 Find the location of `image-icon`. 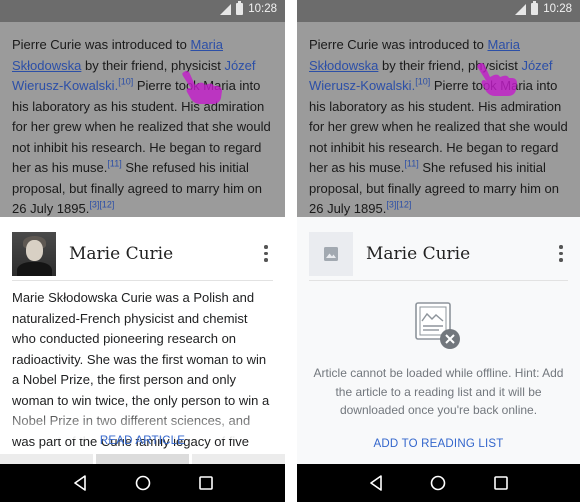

image-icon is located at coordinates (331, 253).